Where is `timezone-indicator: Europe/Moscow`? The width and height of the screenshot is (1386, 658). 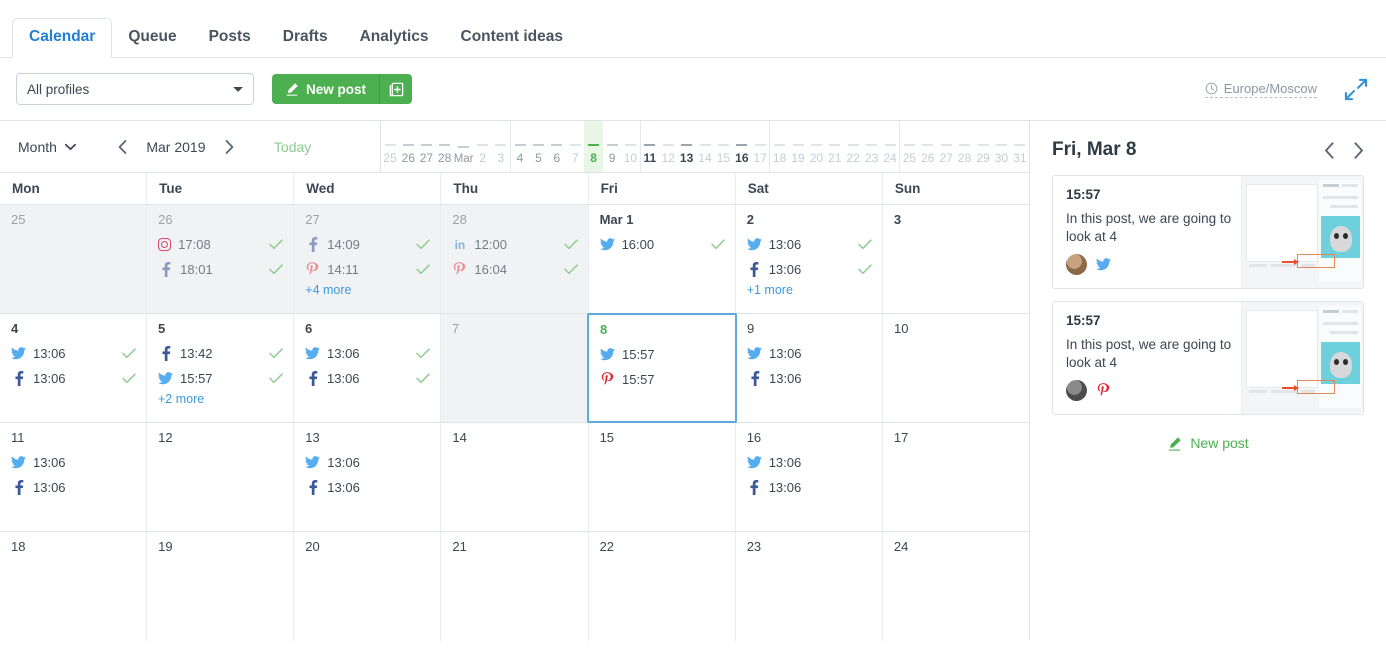 timezone-indicator: Europe/Moscow is located at coordinates (1260, 89).